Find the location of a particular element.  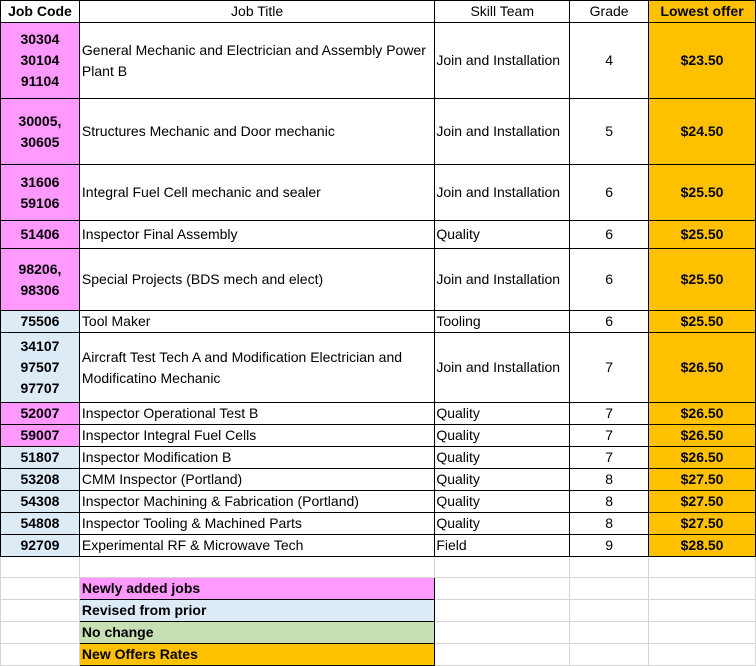

job-title-cell: Integral Fuel Cell mechanic and sealer is located at coordinates (257, 192).